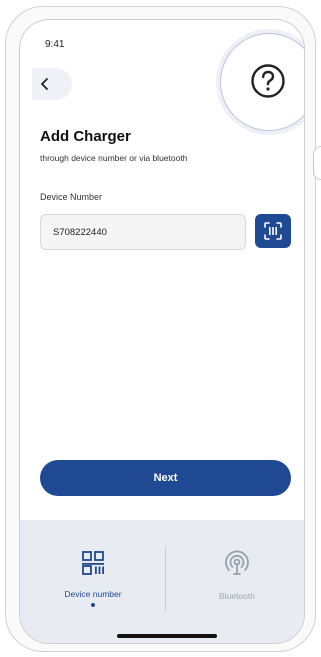 The height and width of the screenshot is (657, 321). What do you see at coordinates (85, 136) in the screenshot?
I see `page-title: Add Charger` at bounding box center [85, 136].